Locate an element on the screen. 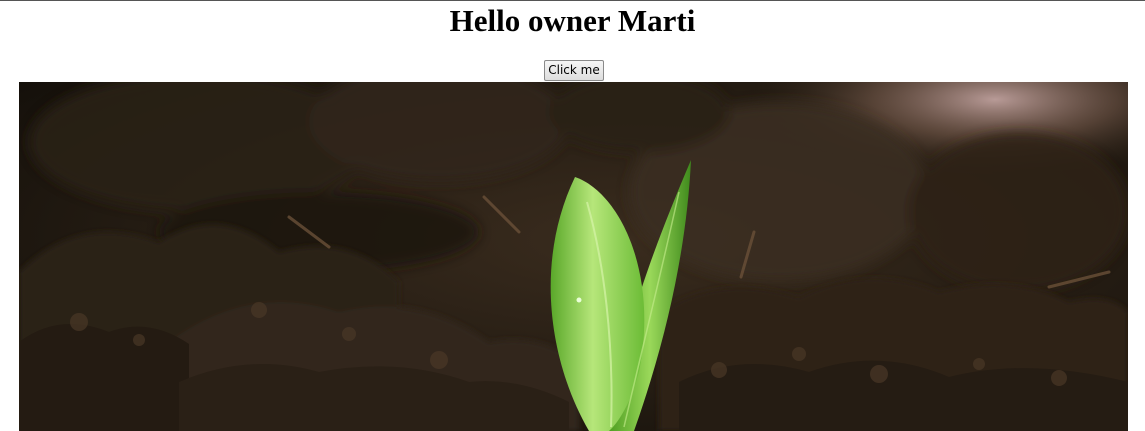  page-heading: Hello owner Marti is located at coordinates (572, 20).